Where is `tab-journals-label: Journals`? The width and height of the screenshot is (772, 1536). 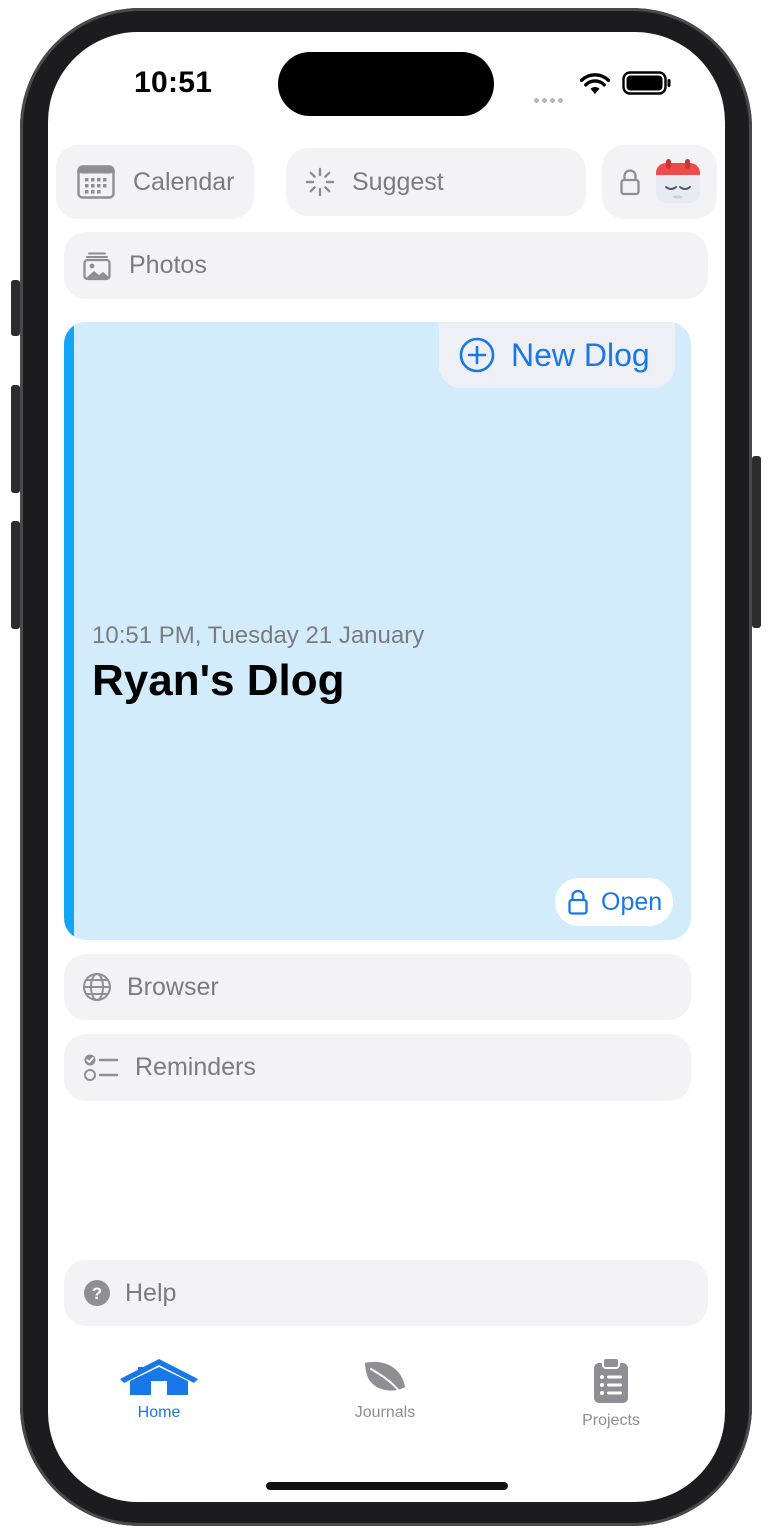
tab-journals-label: Journals is located at coordinates (385, 1412).